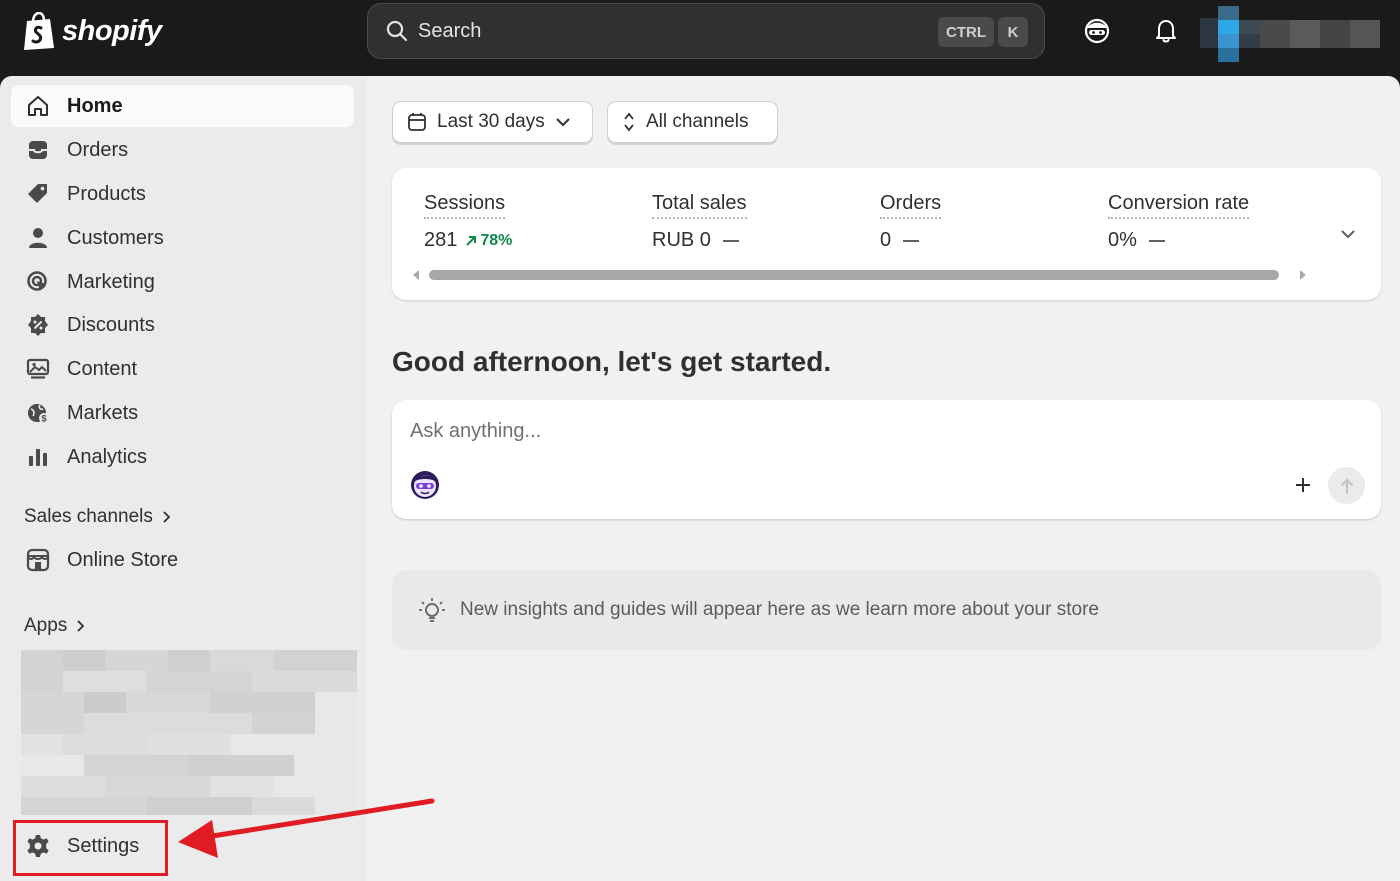 The image size is (1400, 881). Describe the element at coordinates (102, 368) in the screenshot. I see `sidebar-item-label: Content` at that location.